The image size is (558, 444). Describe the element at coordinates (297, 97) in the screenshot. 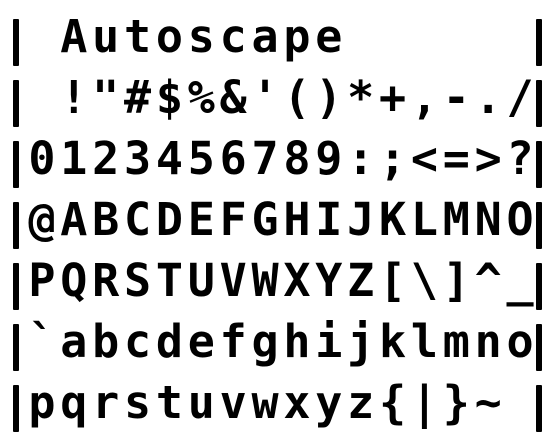

I see `glyph: (` at that location.